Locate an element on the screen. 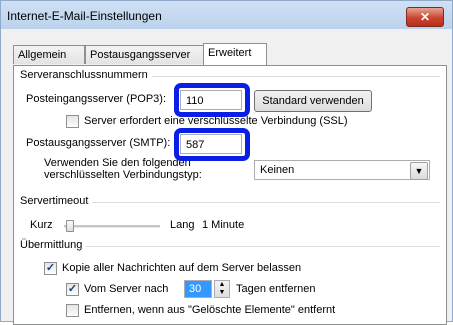 The height and width of the screenshot is (325, 453). tab-label: Allgemein is located at coordinates (42, 55).